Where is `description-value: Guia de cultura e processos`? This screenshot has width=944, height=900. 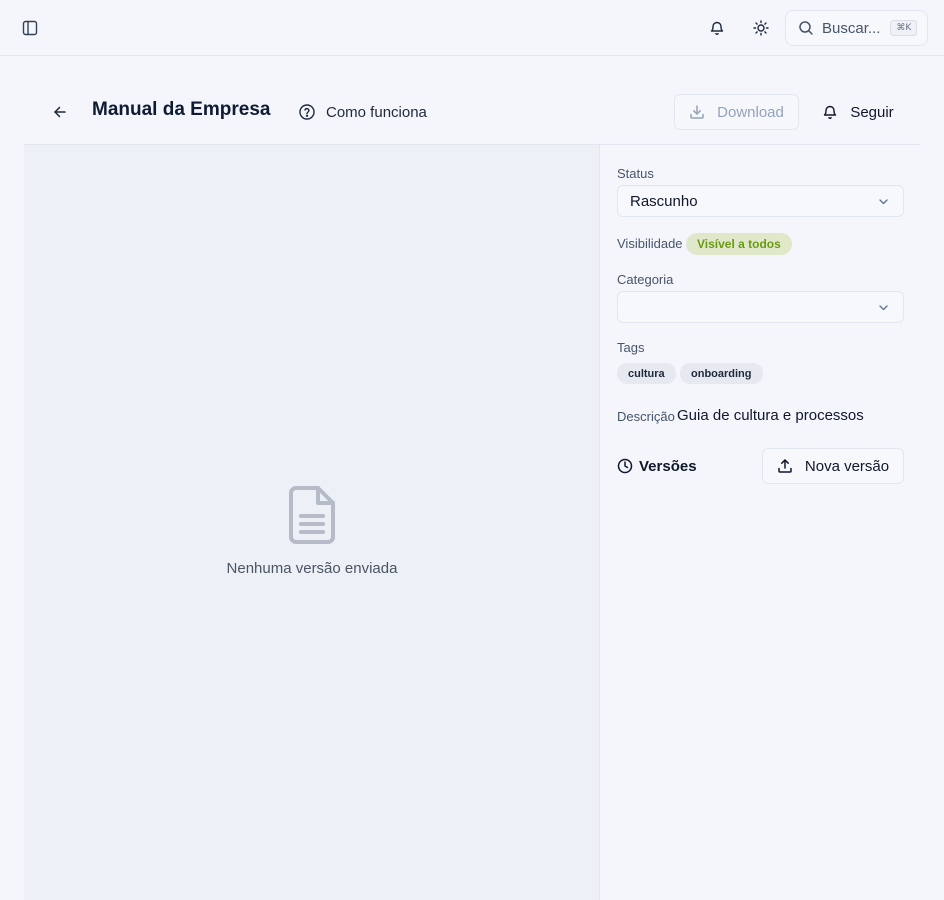 description-value: Guia de cultura e processos is located at coordinates (770, 415).